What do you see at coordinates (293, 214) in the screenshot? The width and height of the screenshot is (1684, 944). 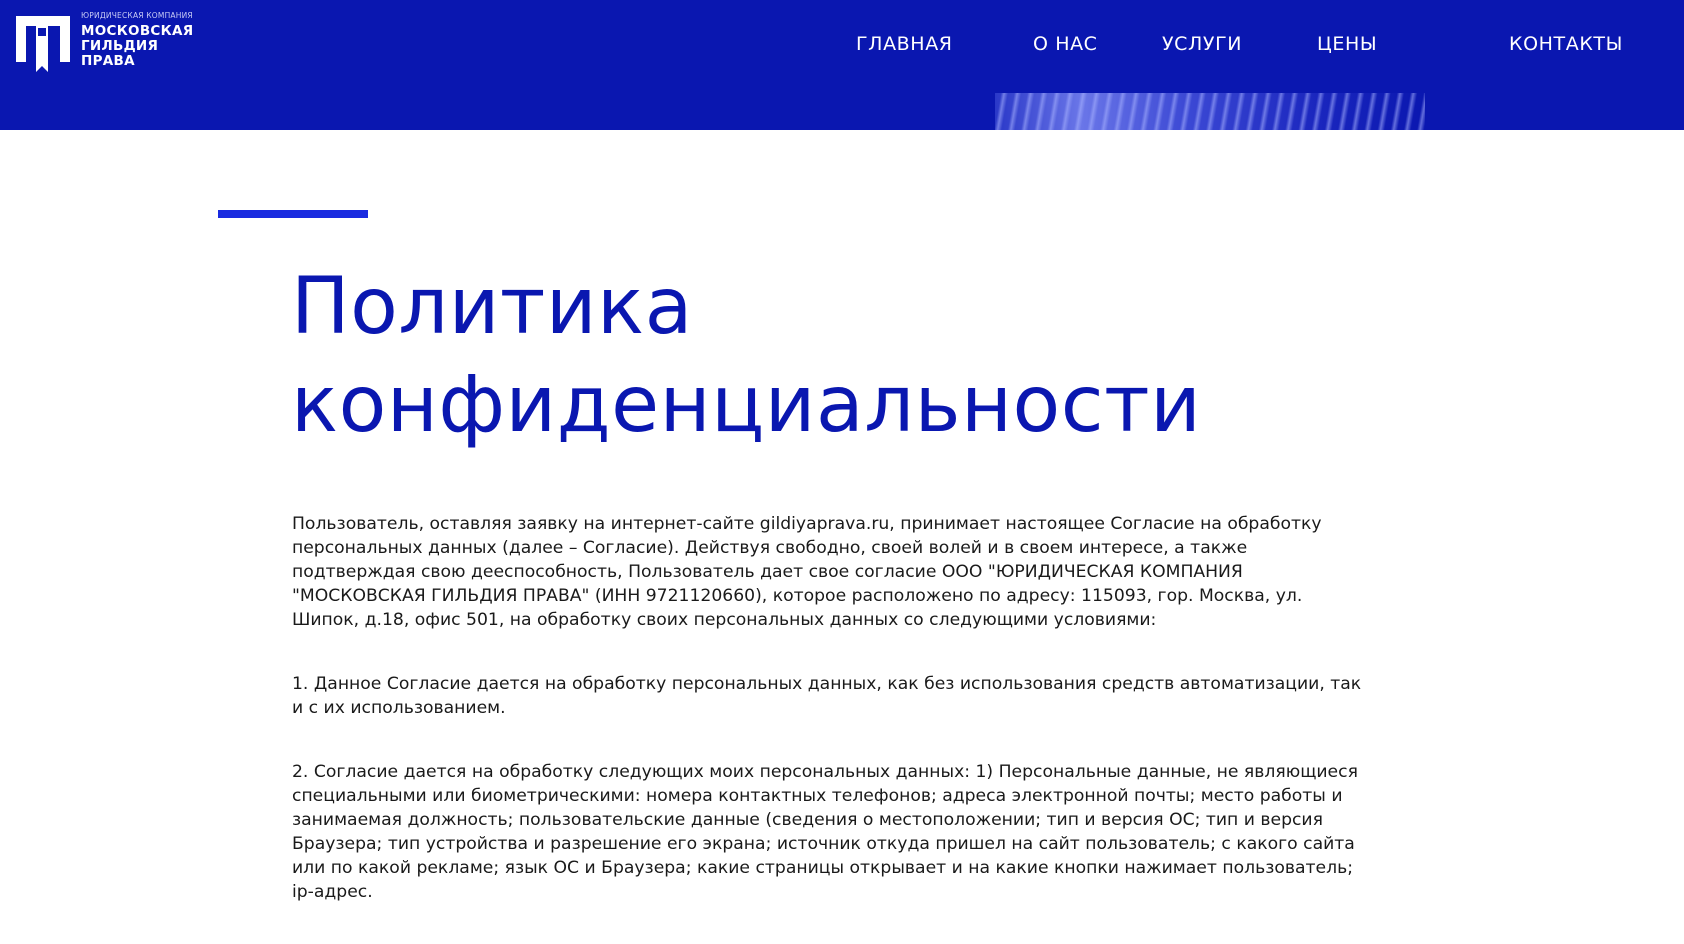 I see `title-accent-bar` at bounding box center [293, 214].